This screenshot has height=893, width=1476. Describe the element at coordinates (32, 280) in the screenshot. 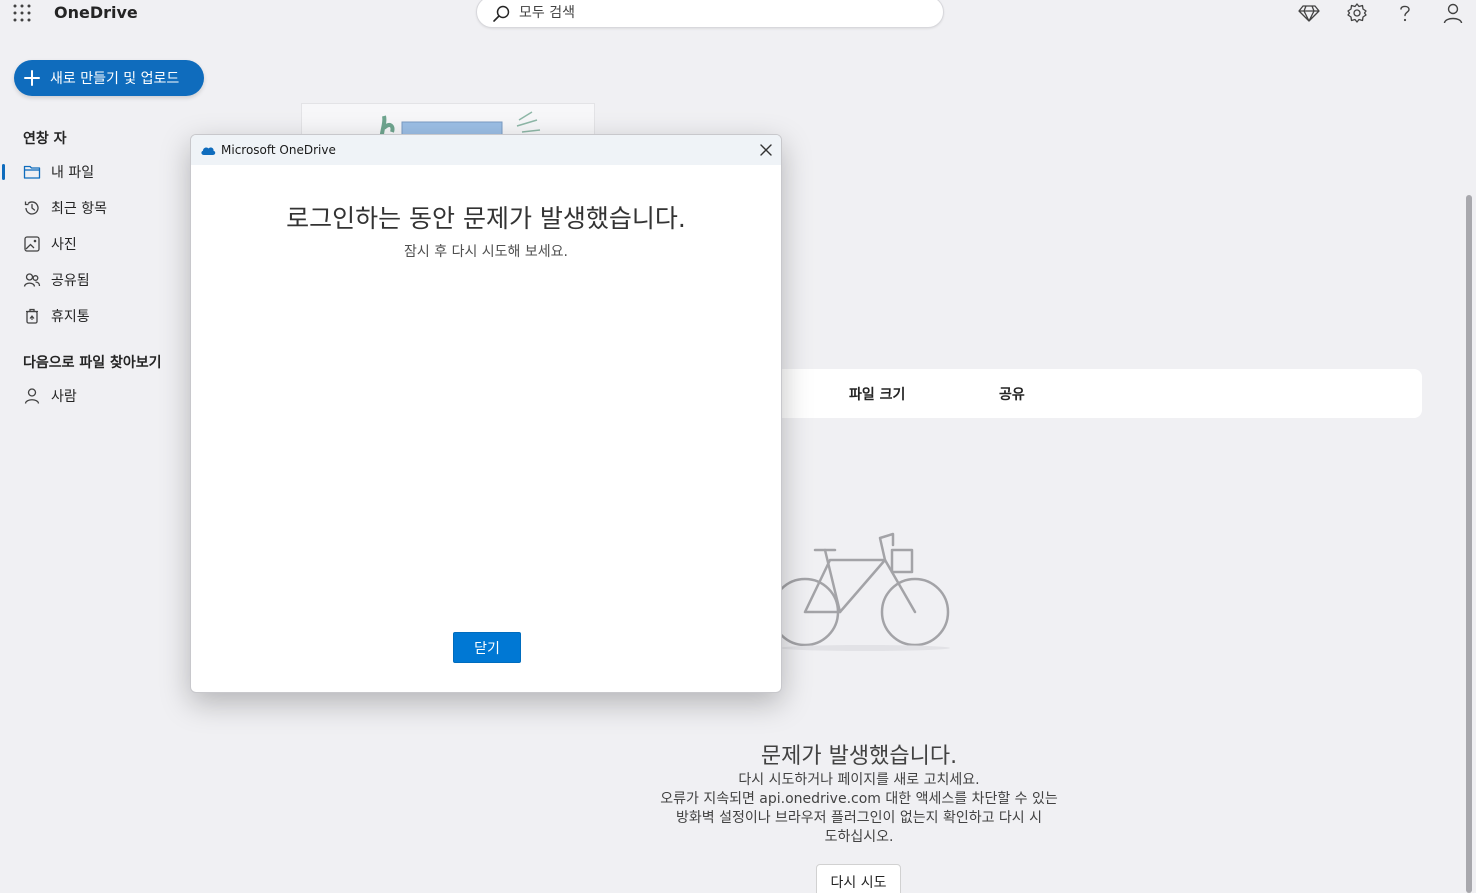

I see `shared-icon` at that location.